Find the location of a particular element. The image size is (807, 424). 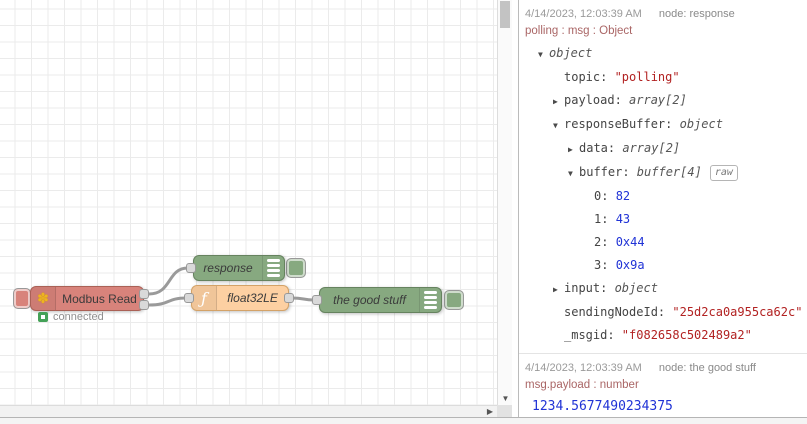

debug-tree-row: ▶ payload: array[2] is located at coordinates (666, 101).